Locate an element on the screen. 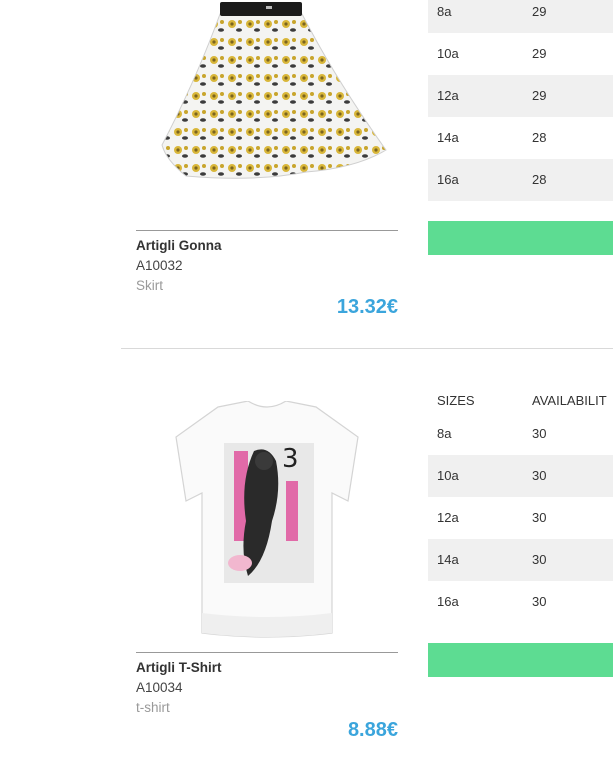 The image size is (613, 758). sizes-table: 8a 29 10a 29 12a 29 14a 28 16a 28 is located at coordinates (520, 100).